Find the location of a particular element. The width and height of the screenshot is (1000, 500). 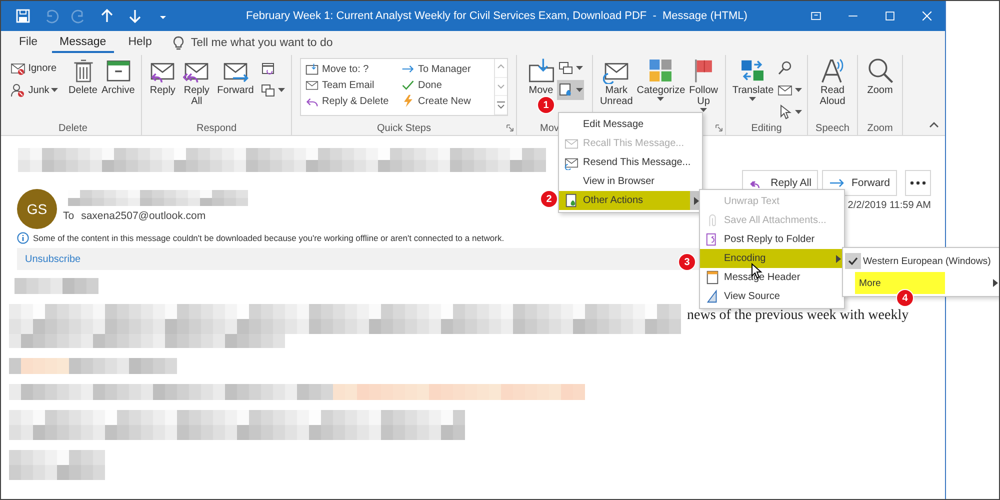

lightning-icon is located at coordinates (408, 101).